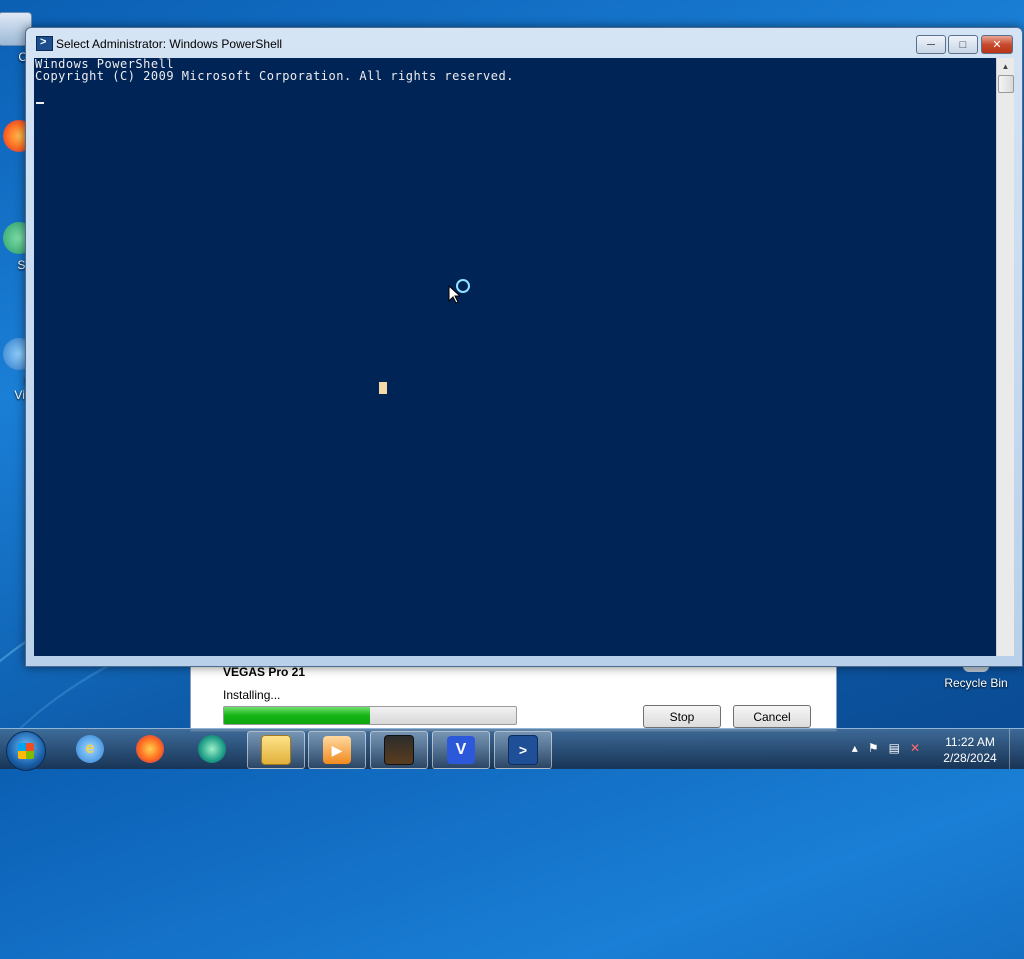 The height and width of the screenshot is (959, 1024). Describe the element at coordinates (915, 748) in the screenshot. I see `volume-muted-icon: ✕` at that location.